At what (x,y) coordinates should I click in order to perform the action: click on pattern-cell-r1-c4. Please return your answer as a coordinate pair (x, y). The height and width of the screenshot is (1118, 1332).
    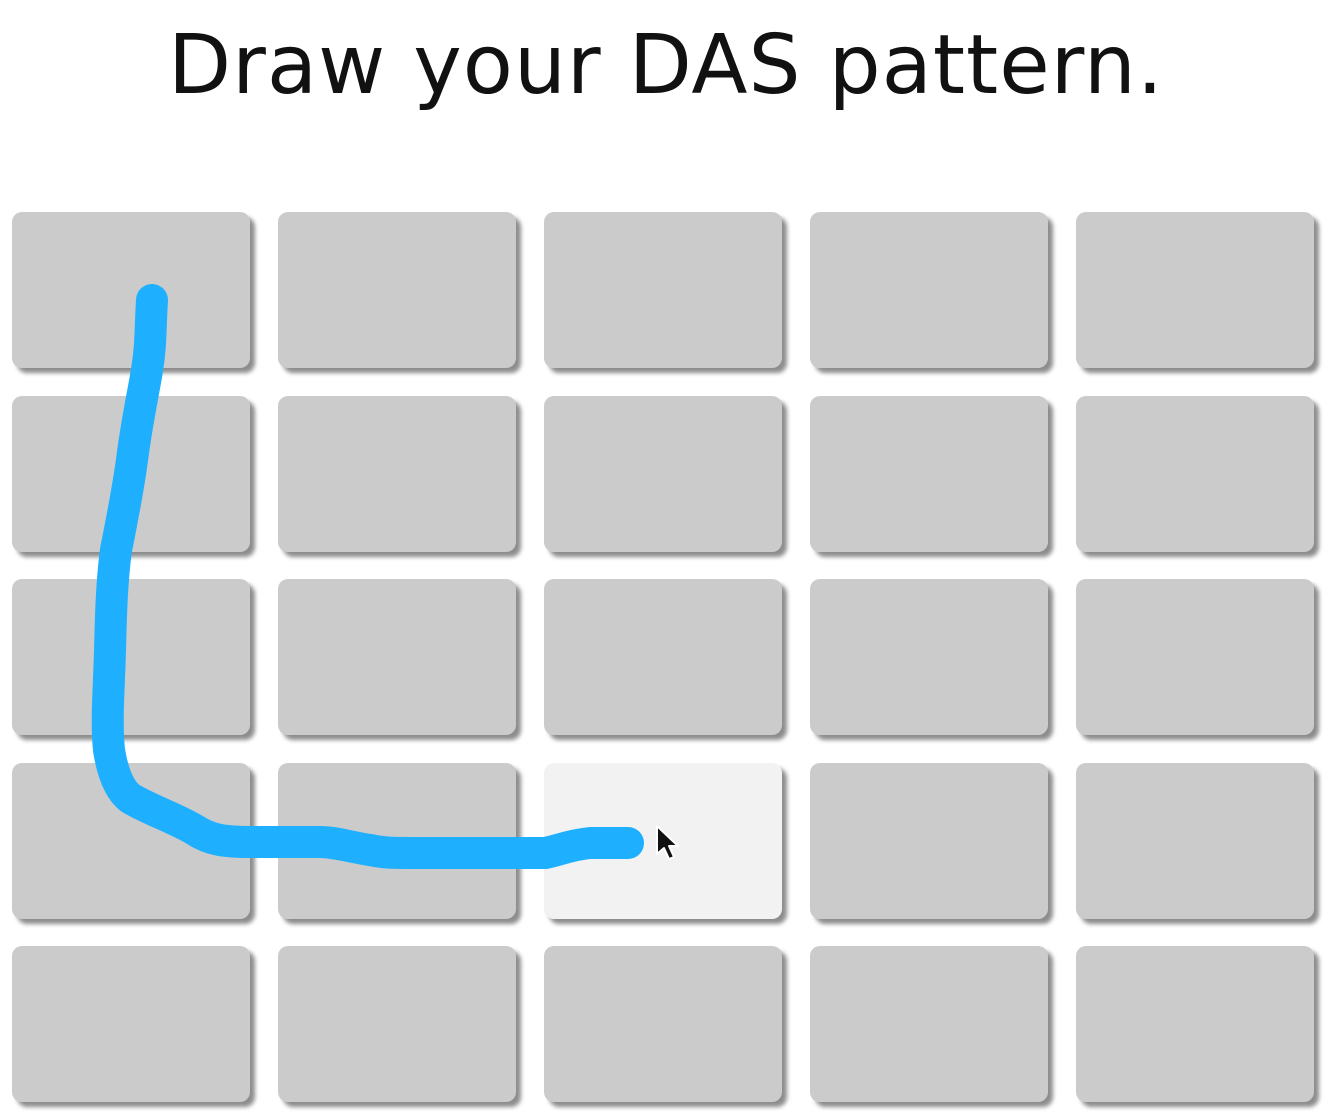
    Looking at the image, I should click on (929, 290).